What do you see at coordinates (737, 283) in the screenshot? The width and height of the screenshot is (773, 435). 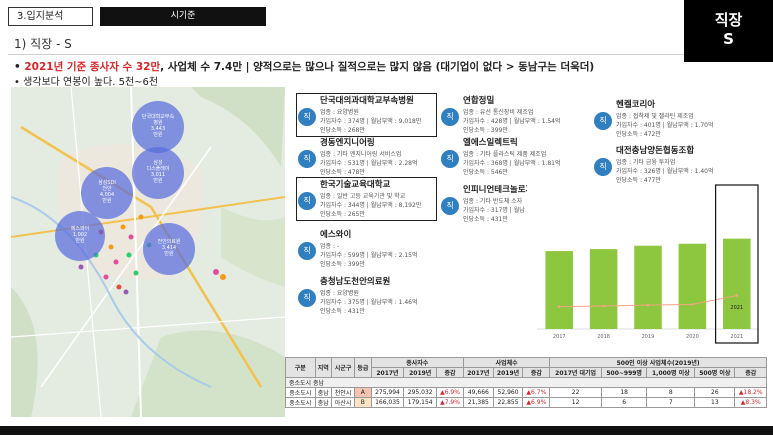 I see `chart-bar-2021` at bounding box center [737, 283].